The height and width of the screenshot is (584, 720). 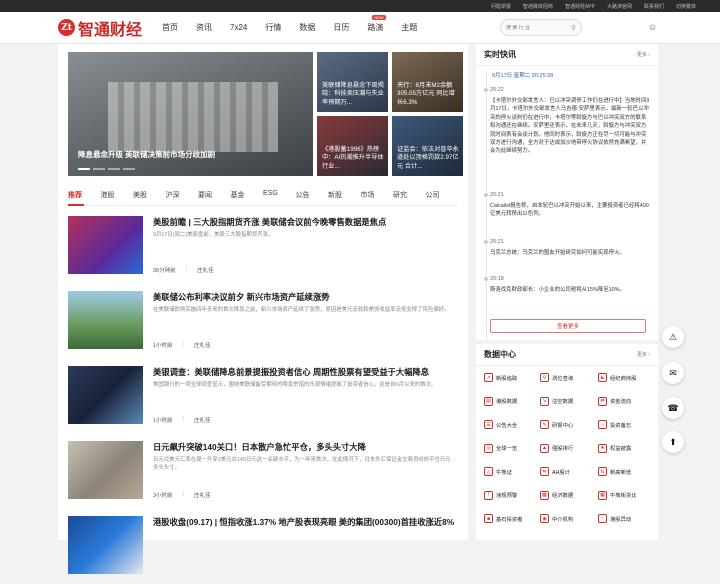 What do you see at coordinates (627, 495) in the screenshot?
I see `data-item-cbbc-ratio: ▦ 牛熊街货比` at bounding box center [627, 495].